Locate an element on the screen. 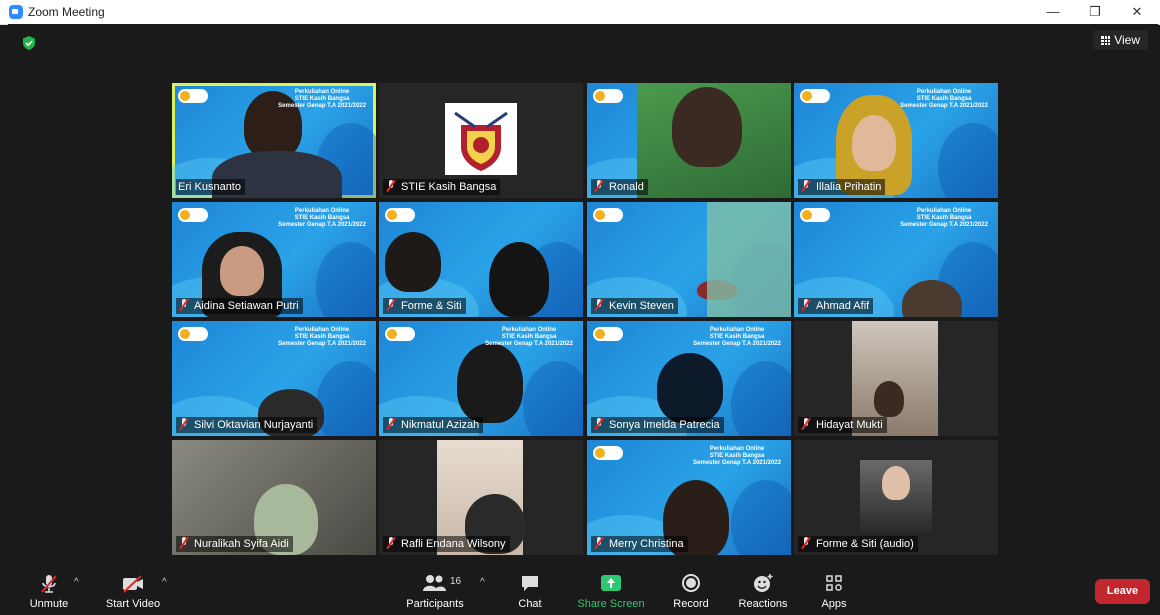 Image resolution: width=1160 pixels, height=615 pixels. video-tile: STIE Kasih Bangsa is located at coordinates (481, 140).